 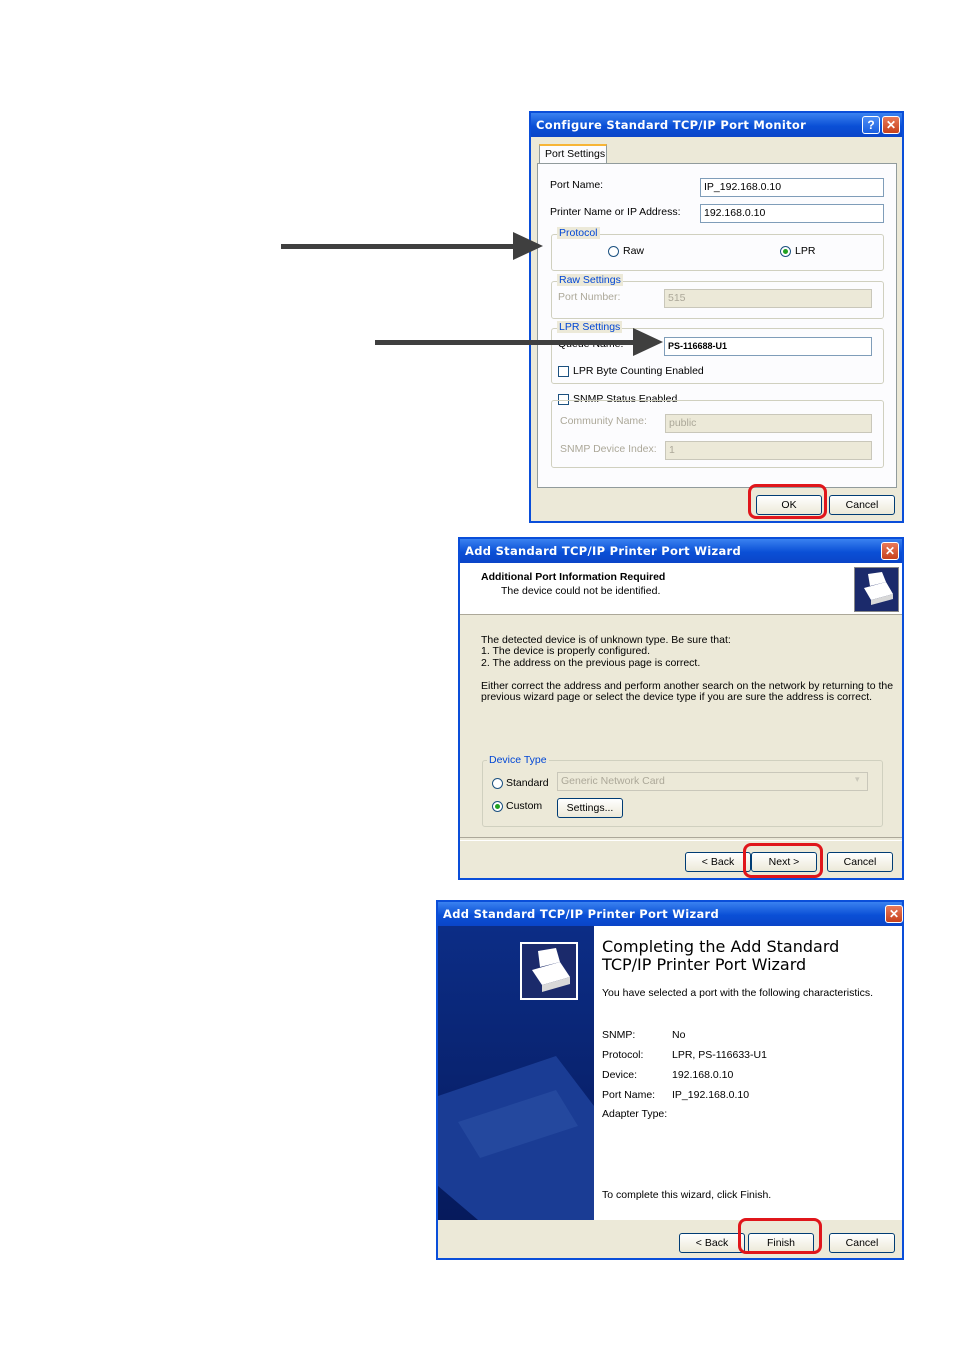 What do you see at coordinates (573, 577) in the screenshot?
I see `wizard-heading: Additional Port Information Required` at bounding box center [573, 577].